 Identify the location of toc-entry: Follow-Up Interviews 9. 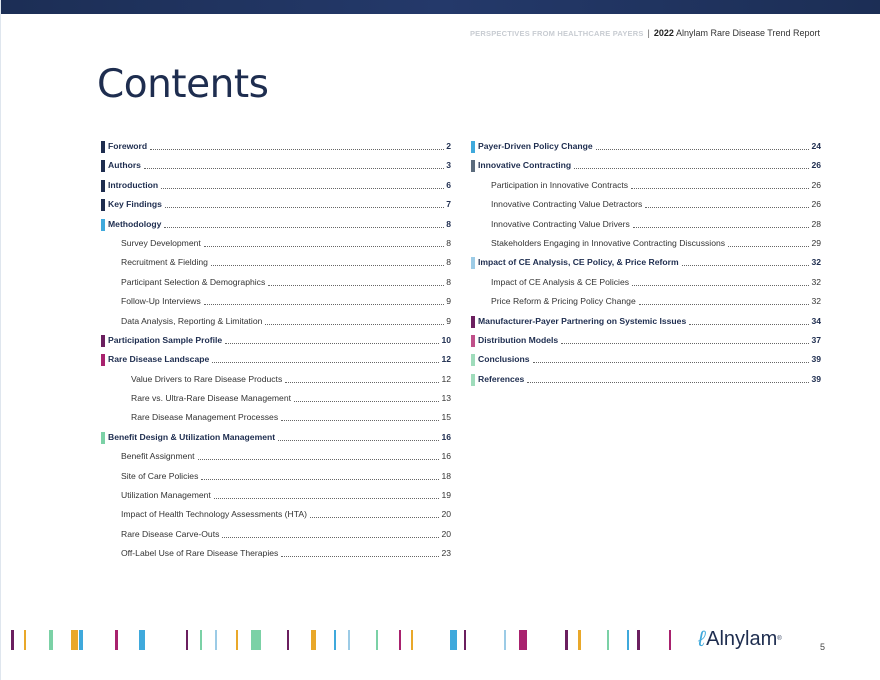
(276, 305).